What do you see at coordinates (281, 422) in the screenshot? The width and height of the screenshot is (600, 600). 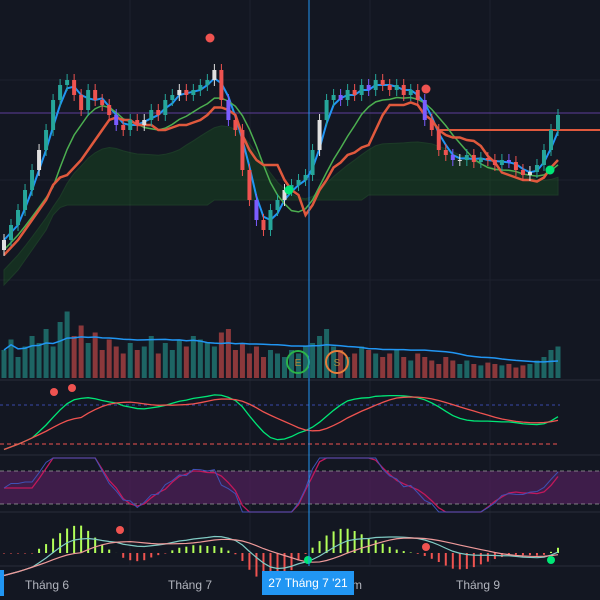 I see `oscillator-fast-line` at bounding box center [281, 422].